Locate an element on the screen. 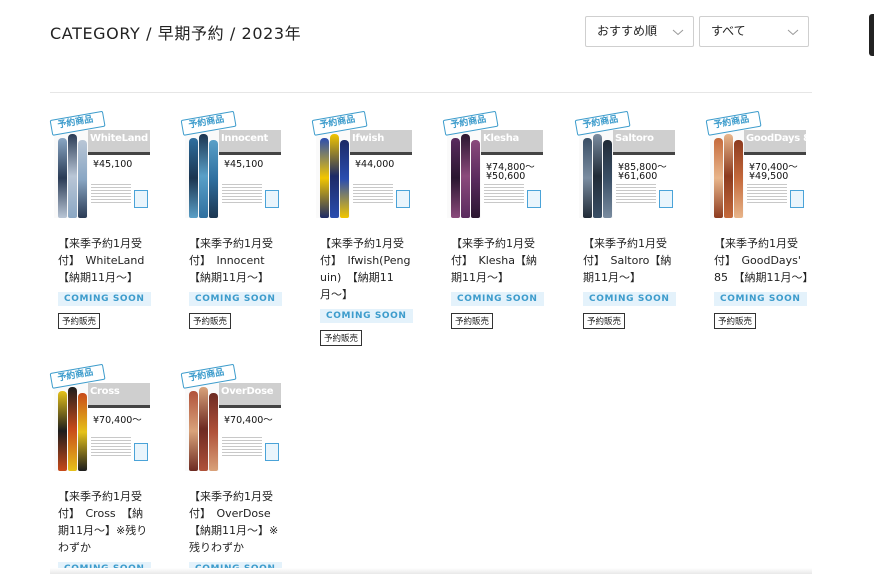  product-image-price-2: ¥61,600 is located at coordinates (638, 176).